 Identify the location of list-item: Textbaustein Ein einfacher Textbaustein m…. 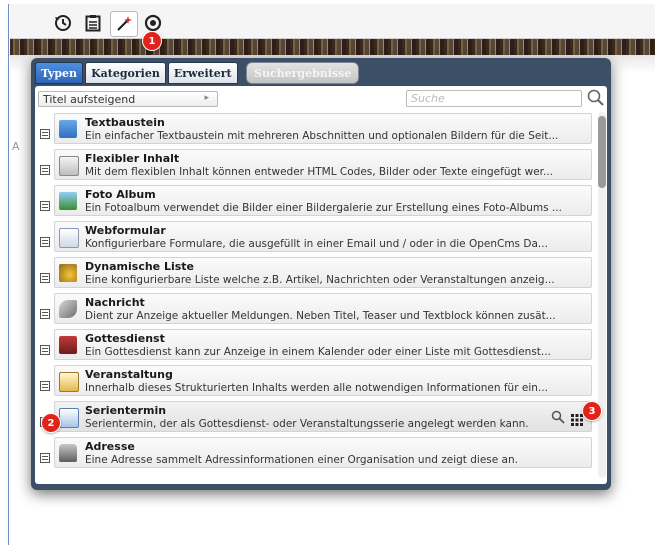
(316, 129).